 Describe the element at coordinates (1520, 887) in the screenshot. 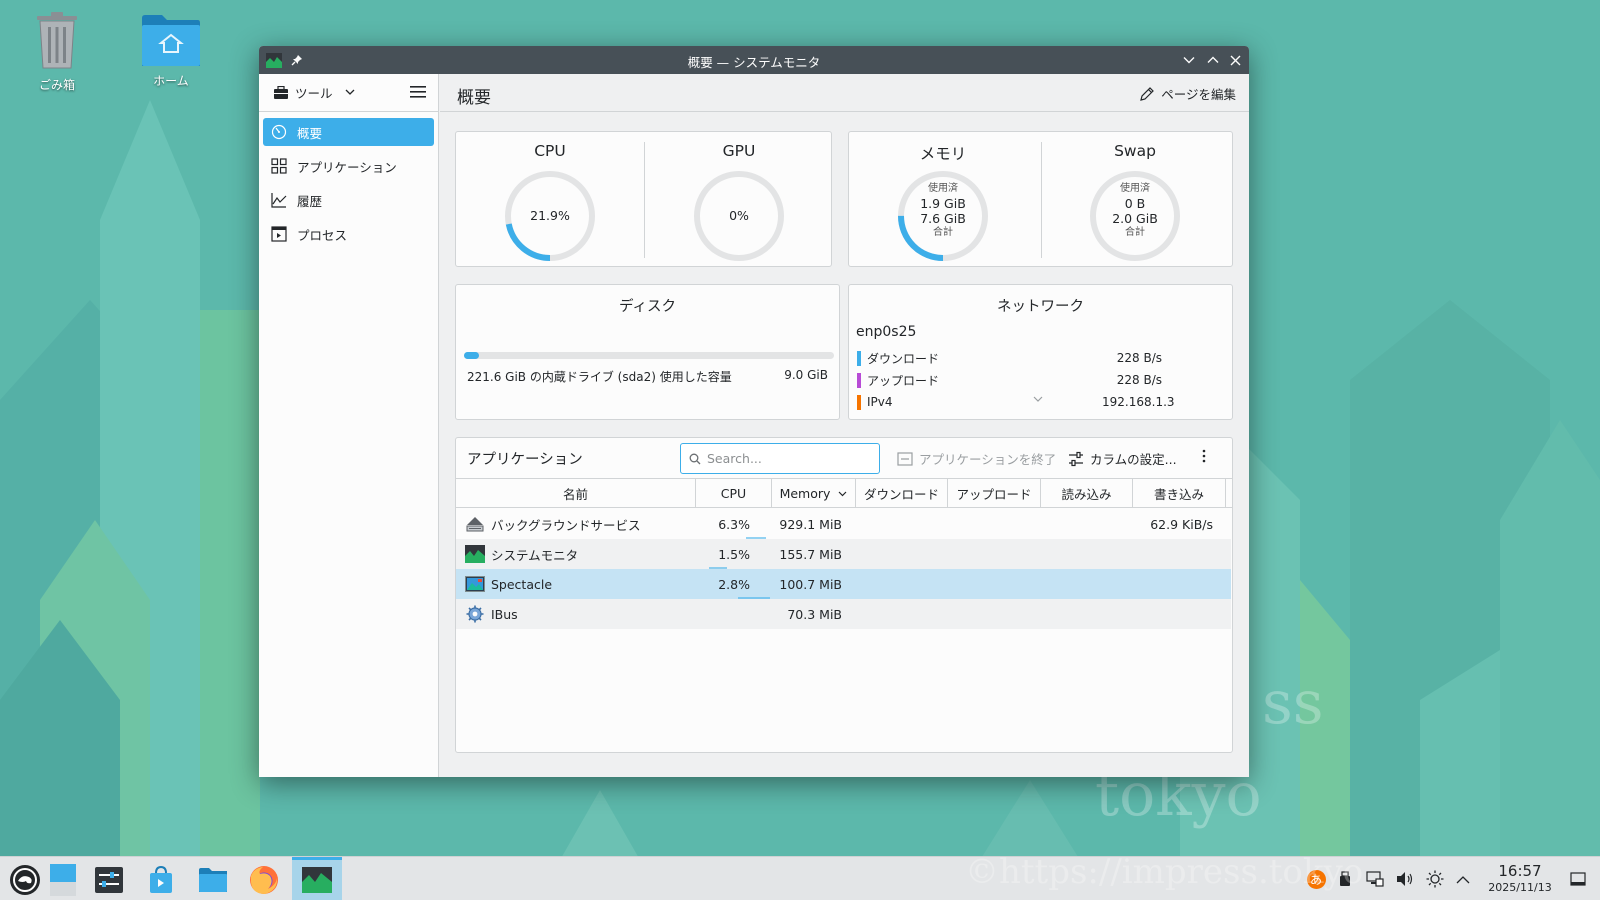

I see `clock-date: 2025/11/13` at that location.